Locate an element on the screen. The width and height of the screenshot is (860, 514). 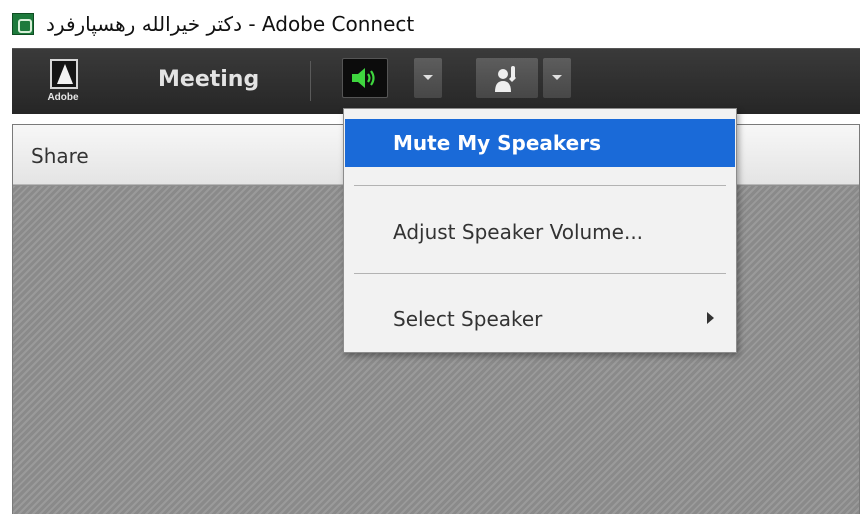
raise-hand-options-dropdown is located at coordinates (557, 78).